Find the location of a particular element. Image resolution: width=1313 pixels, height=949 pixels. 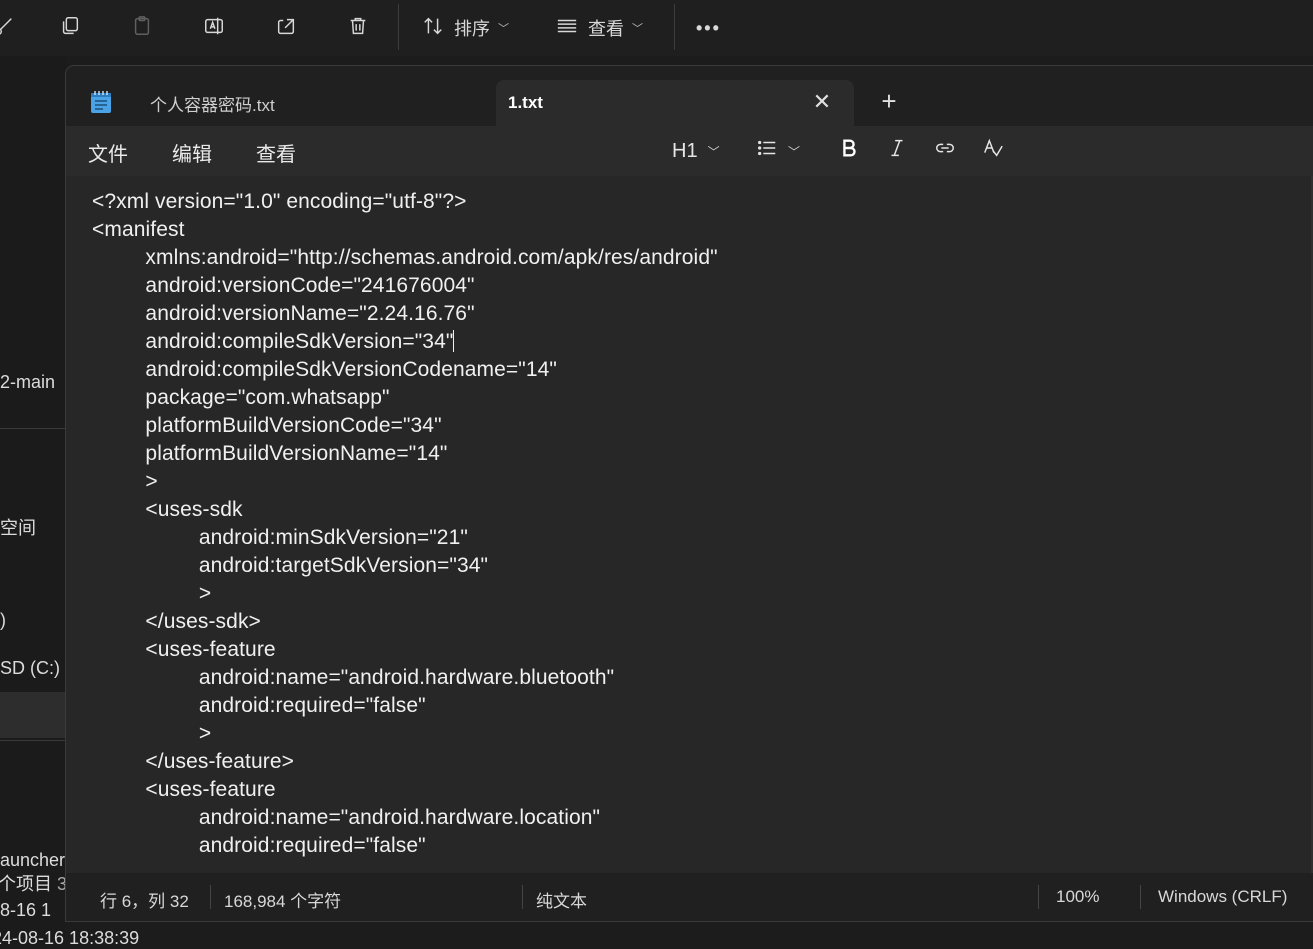

heading-label: H1 is located at coordinates (685, 150).